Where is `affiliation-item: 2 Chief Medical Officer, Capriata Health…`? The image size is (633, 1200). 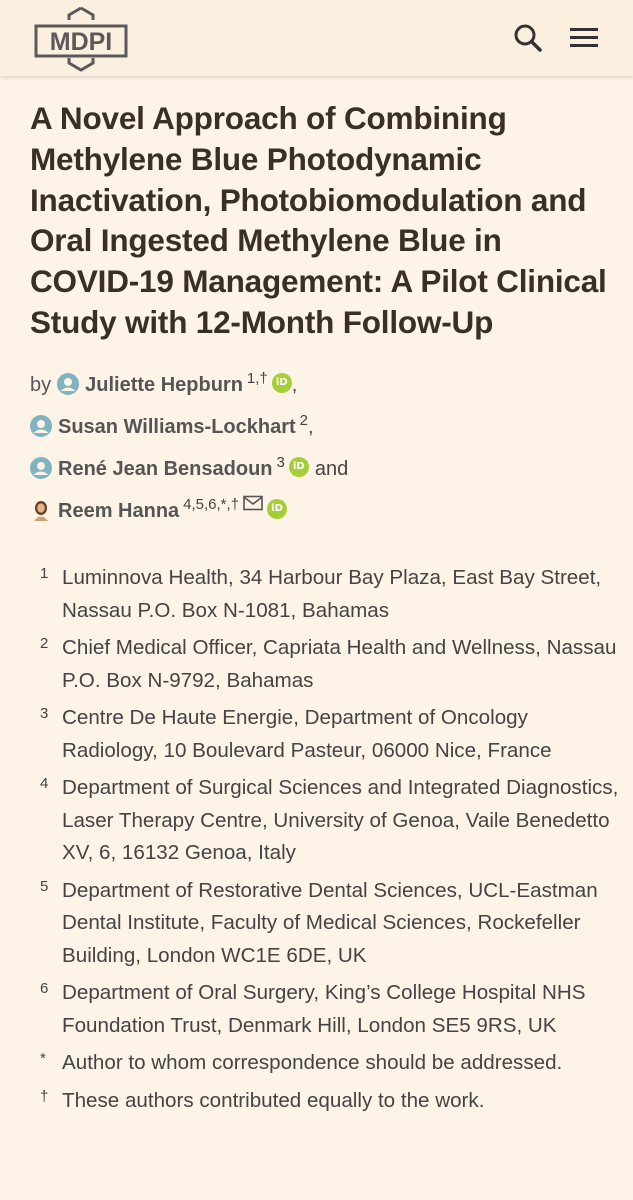 affiliation-item: 2 Chief Medical Officer, Capriata Health… is located at coordinates (325, 664).